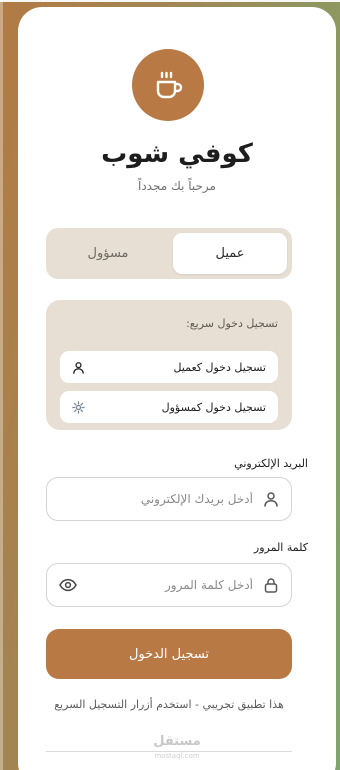 Image resolution: width=340 pixels, height=770 pixels. What do you see at coordinates (271, 585) in the screenshot?
I see `lock-icon` at bounding box center [271, 585].